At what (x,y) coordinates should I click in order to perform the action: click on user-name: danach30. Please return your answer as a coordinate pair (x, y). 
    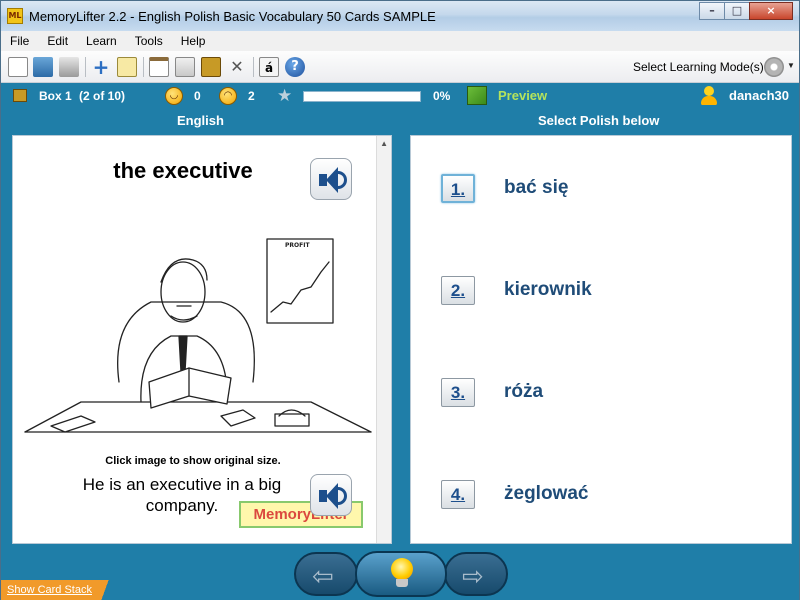
    Looking at the image, I should click on (759, 95).